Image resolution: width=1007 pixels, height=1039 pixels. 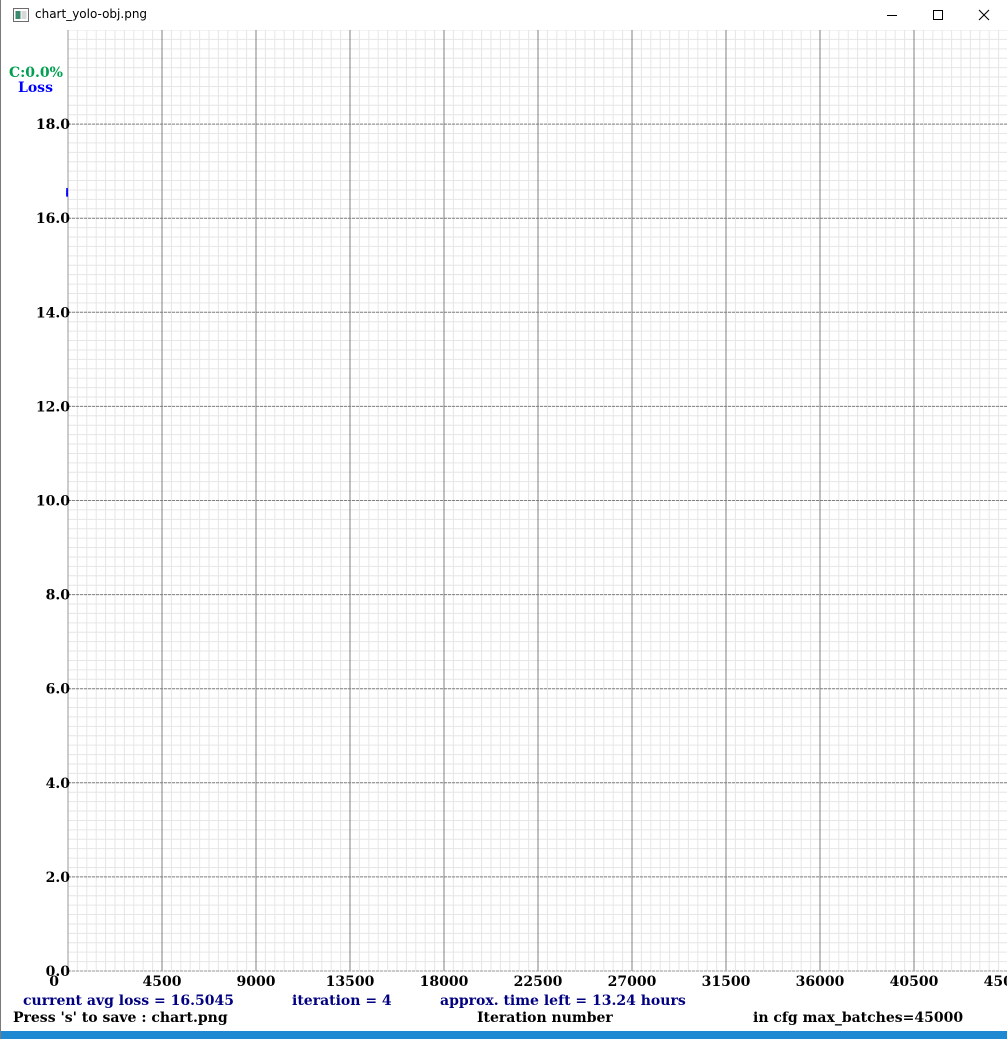 What do you see at coordinates (632, 982) in the screenshot?
I see `x-tick-label: 27000` at bounding box center [632, 982].